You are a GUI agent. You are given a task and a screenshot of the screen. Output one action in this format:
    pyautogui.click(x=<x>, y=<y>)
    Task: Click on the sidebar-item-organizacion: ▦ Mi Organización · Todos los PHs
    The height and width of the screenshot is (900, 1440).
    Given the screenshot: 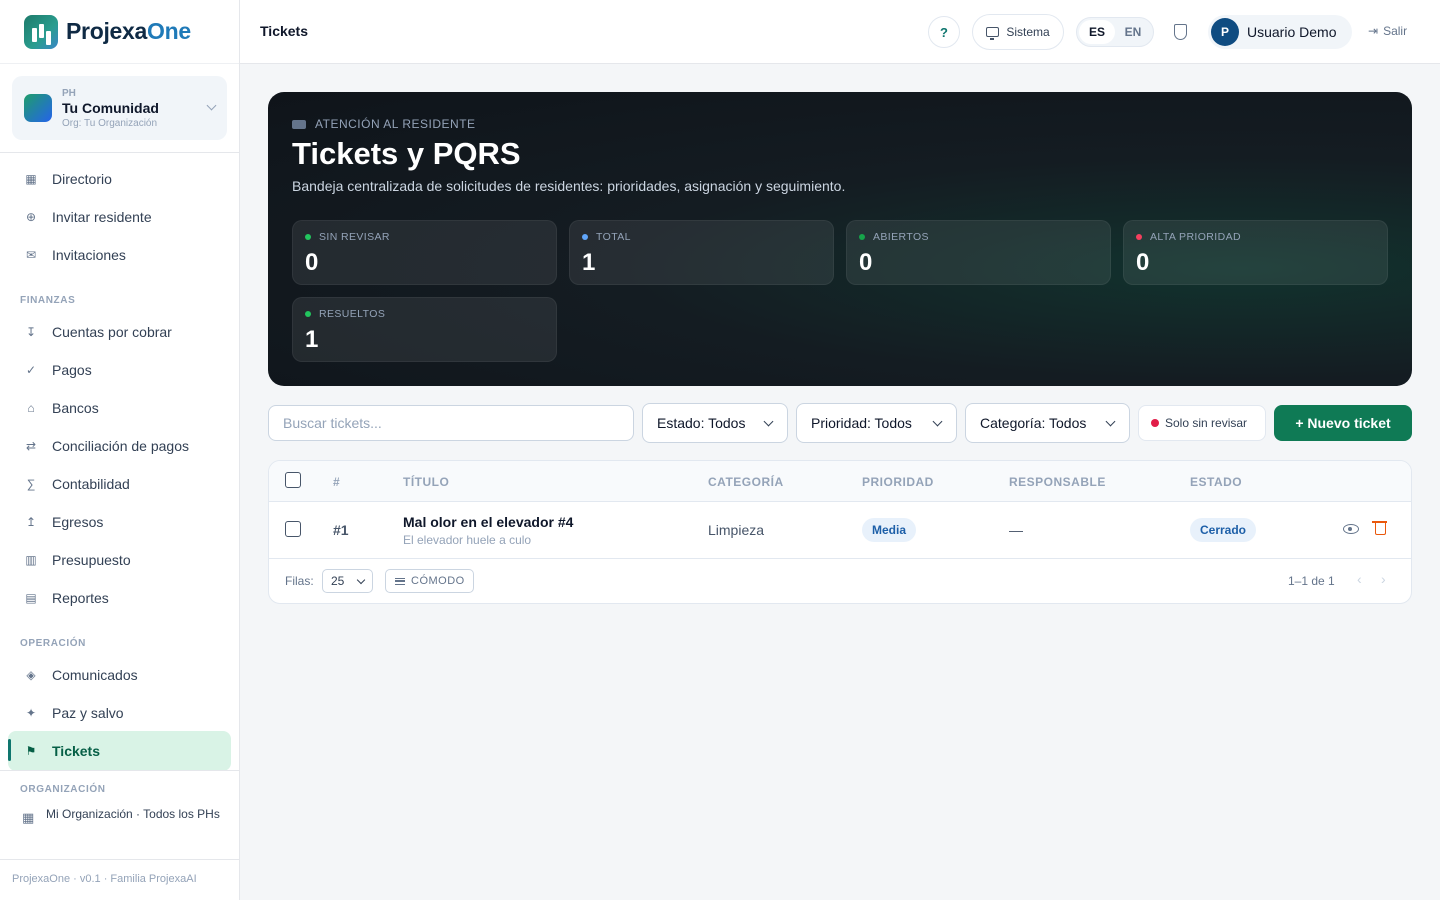 What is the action you would take?
    pyautogui.click(x=122, y=816)
    